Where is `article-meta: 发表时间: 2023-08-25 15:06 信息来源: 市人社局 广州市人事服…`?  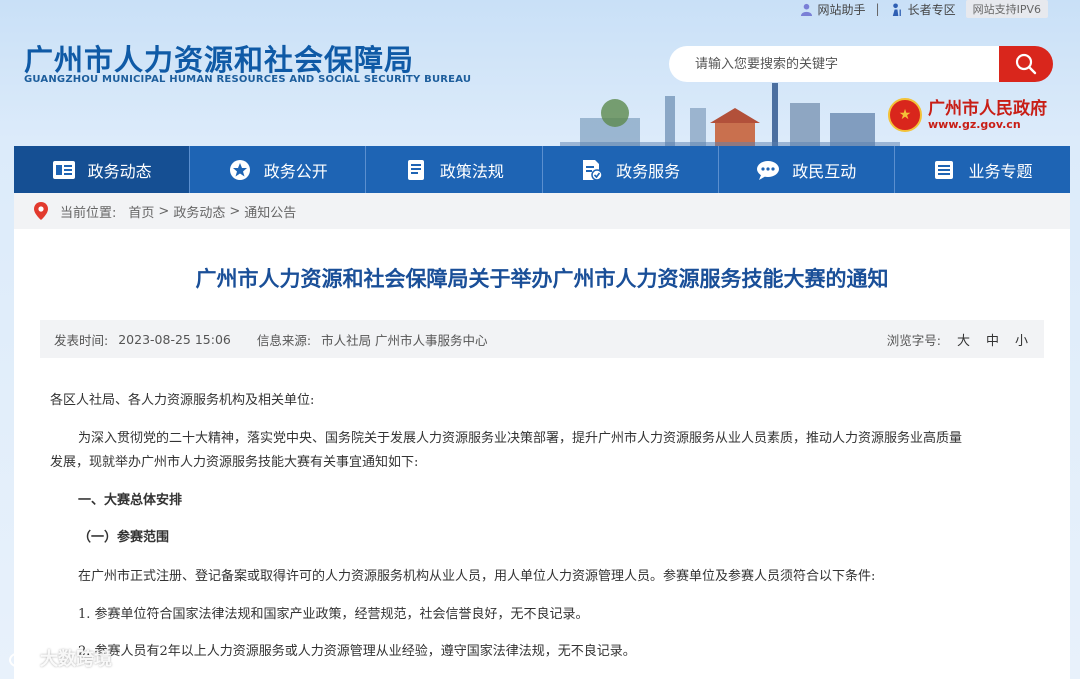 article-meta: 发表时间: 2023-08-25 15:06 信息来源: 市人社局 广州市人事服… is located at coordinates (542, 339).